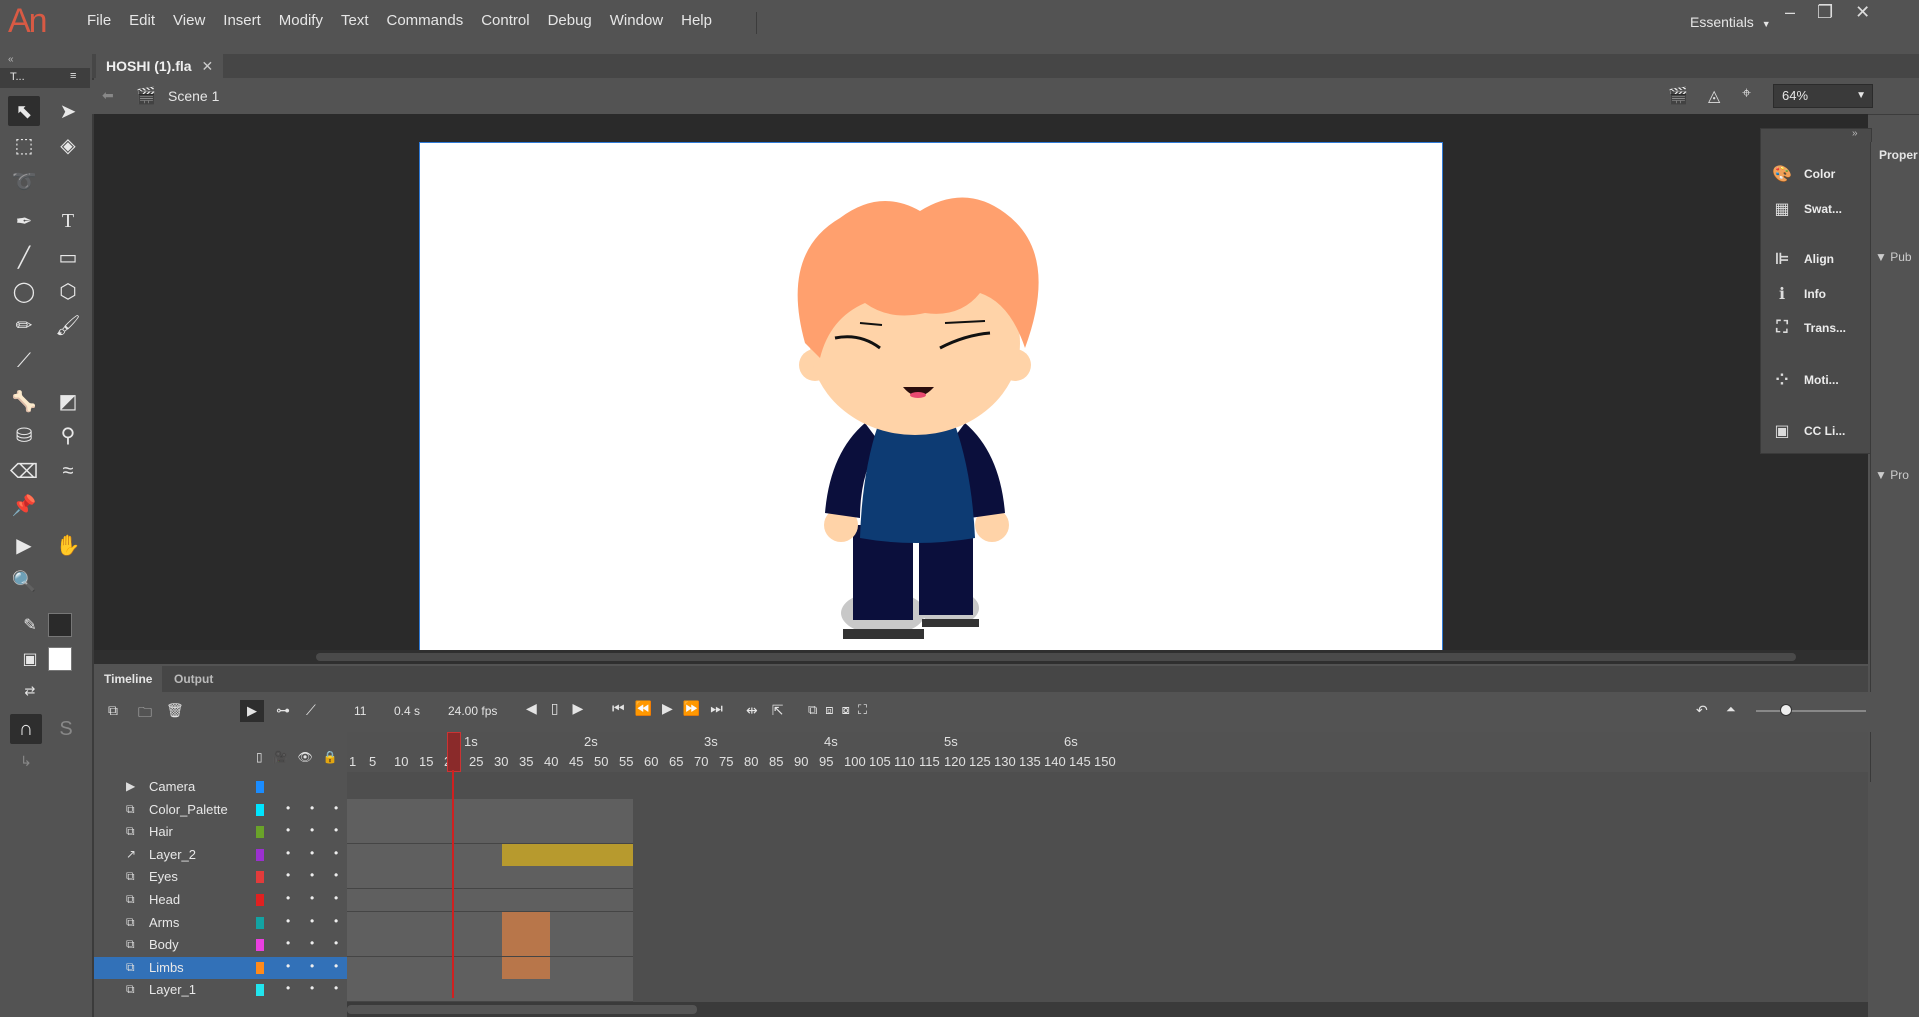  I want to click on selection-tool-icon: ⬉, so click(24, 111).